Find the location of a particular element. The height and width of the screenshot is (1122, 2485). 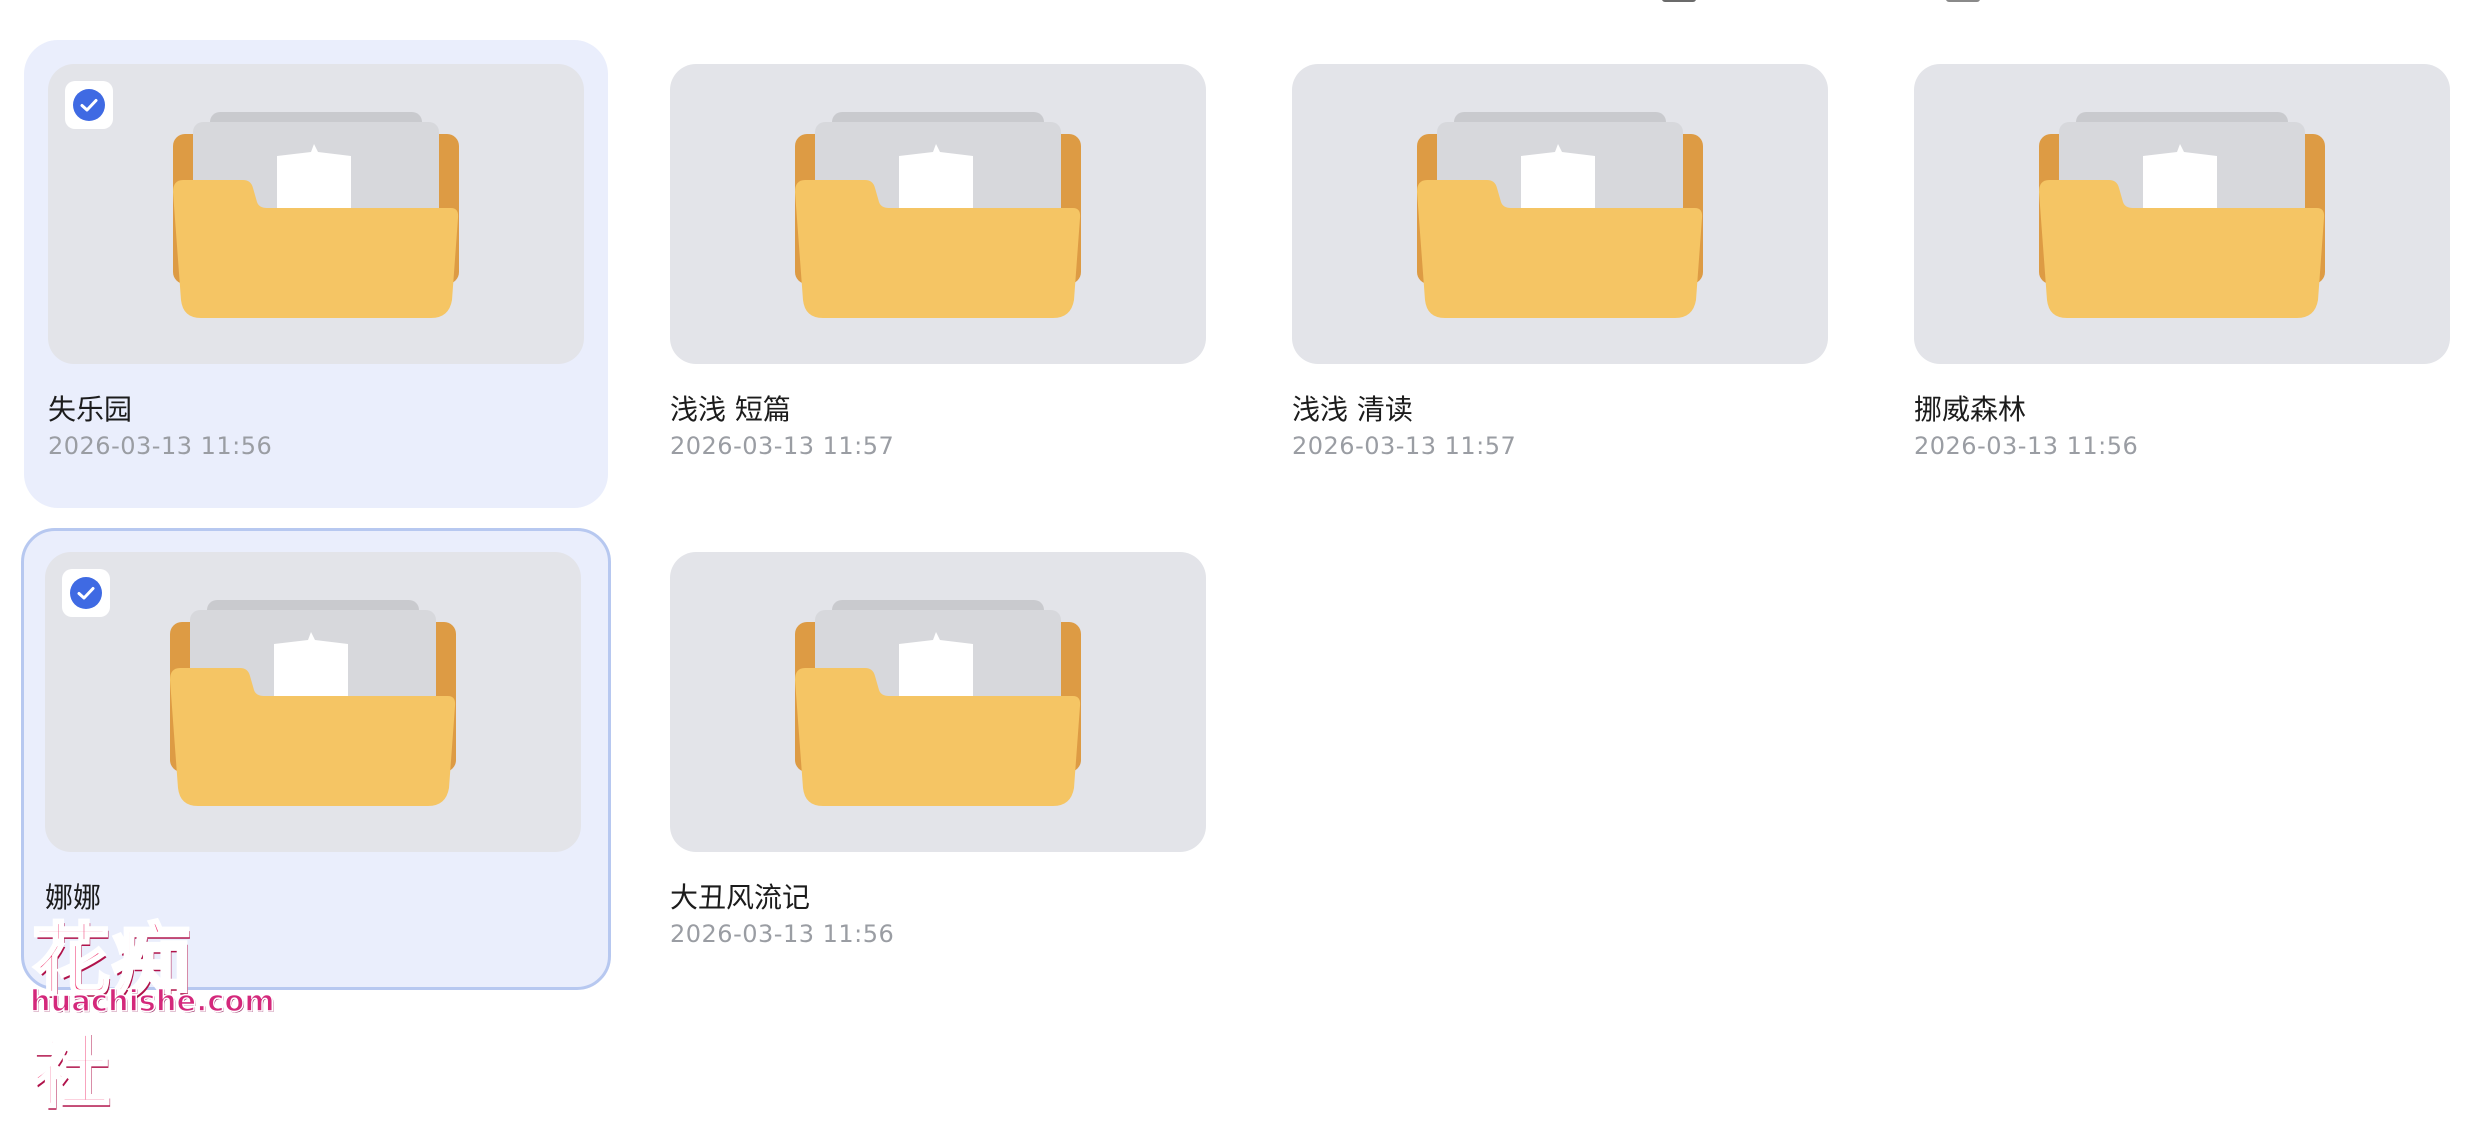

folder-name: 浅浅 短篇 is located at coordinates (730, 409).